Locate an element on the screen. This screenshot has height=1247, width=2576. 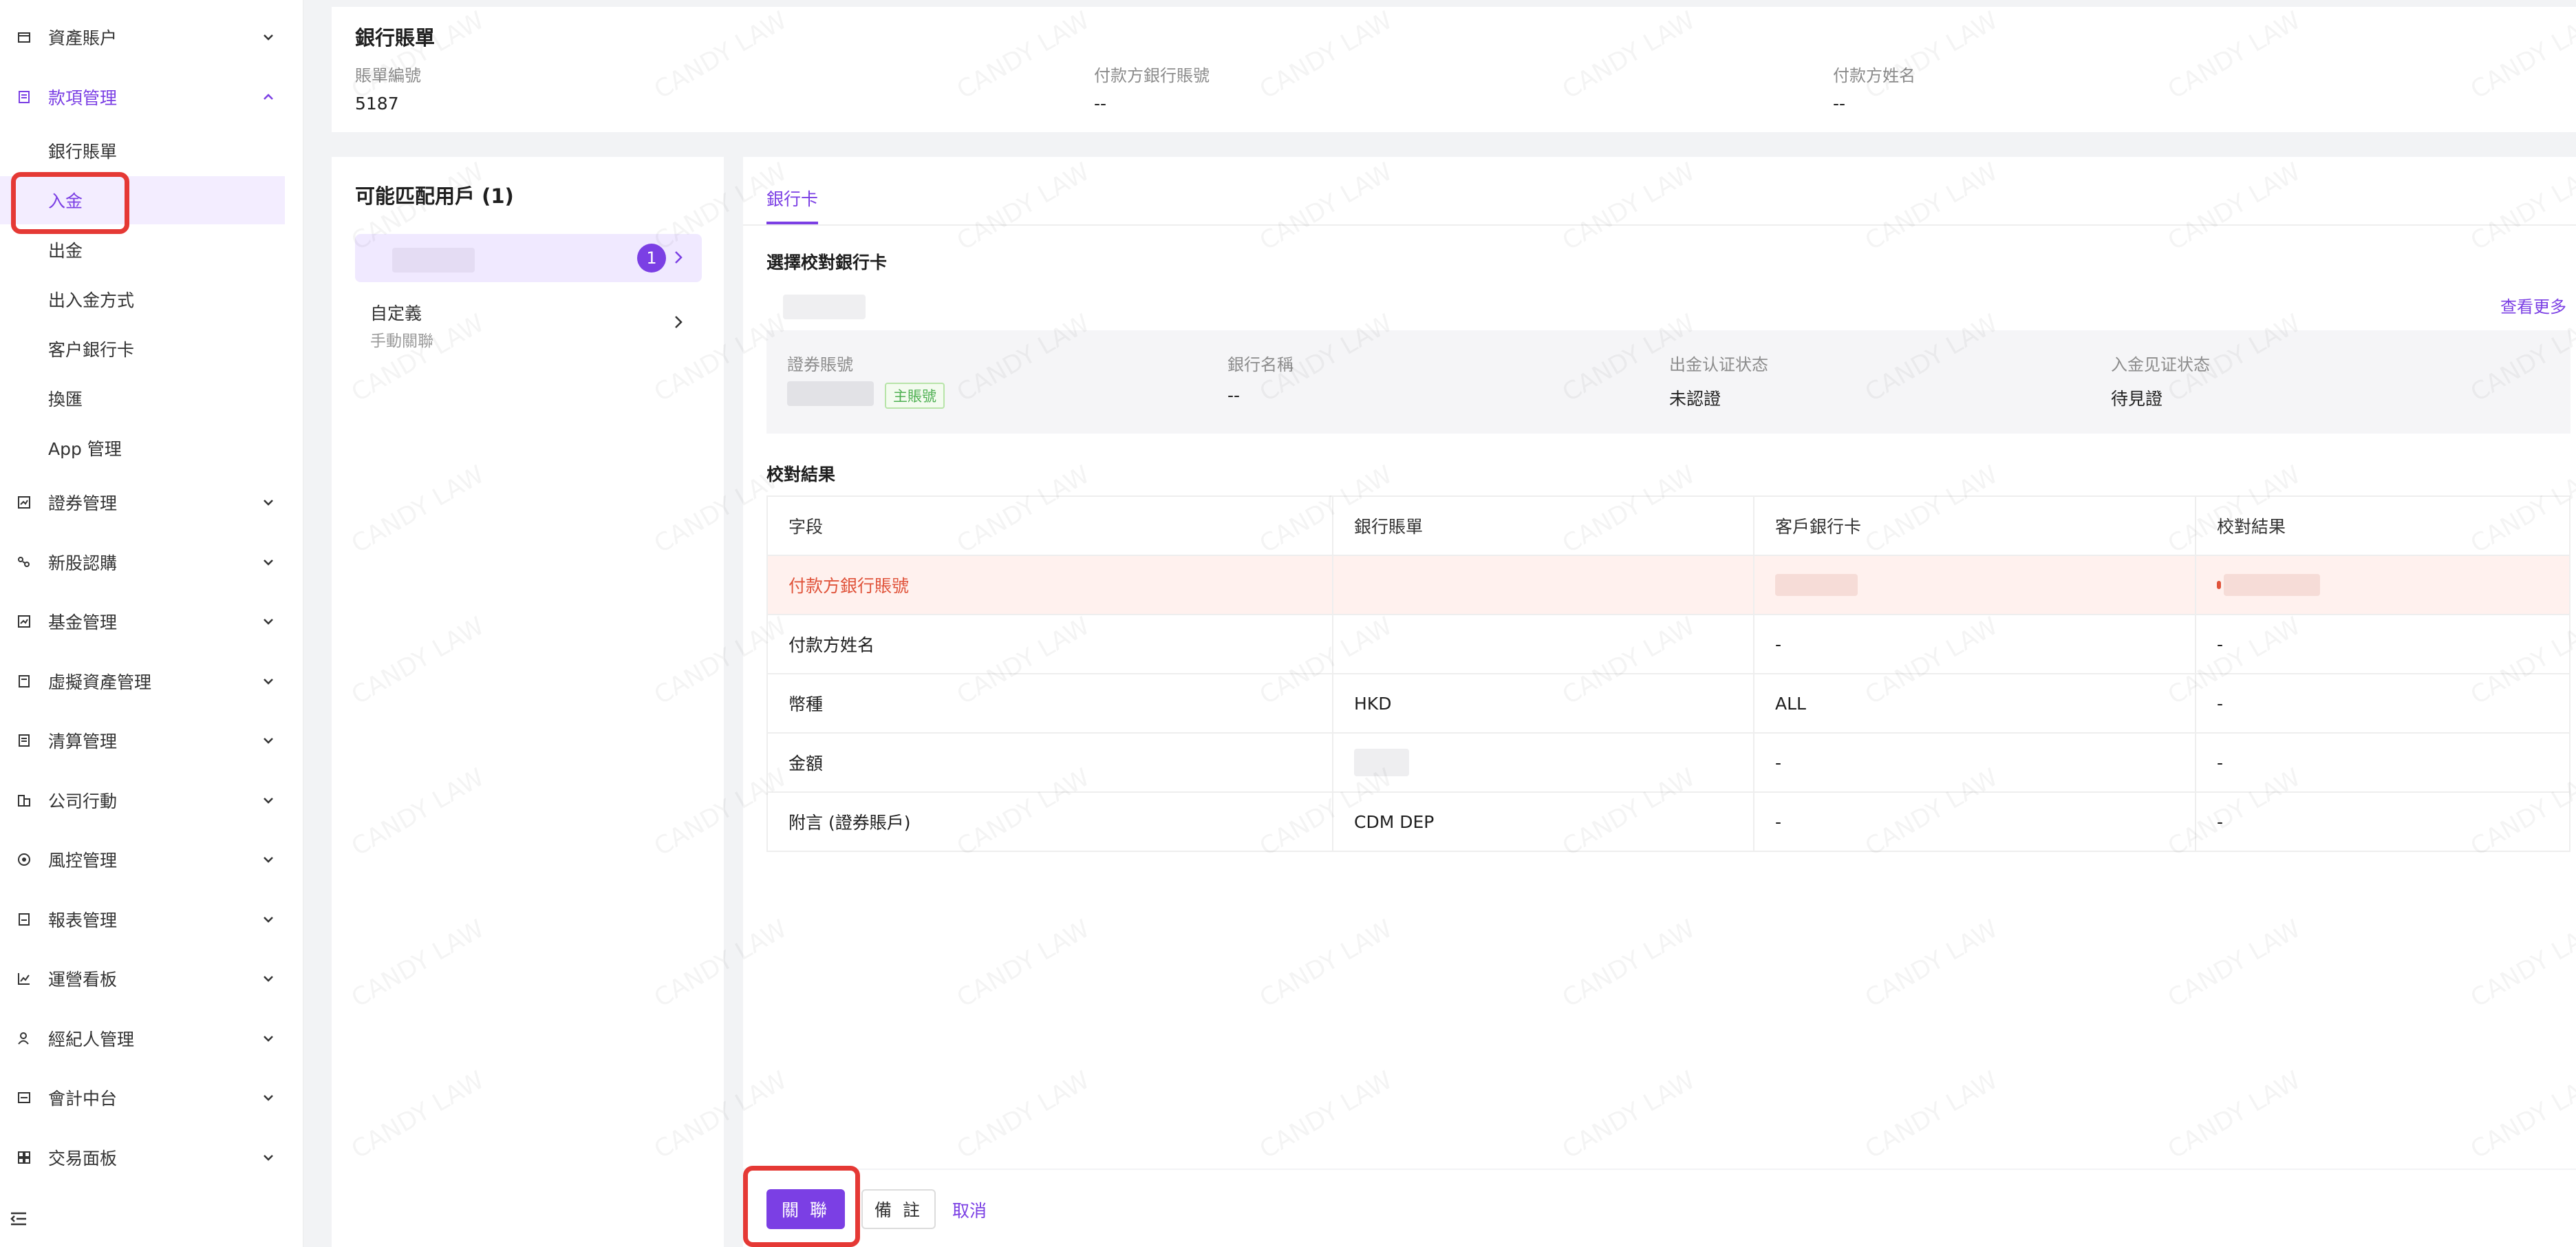
corporate-action-icon is located at coordinates (24, 800).